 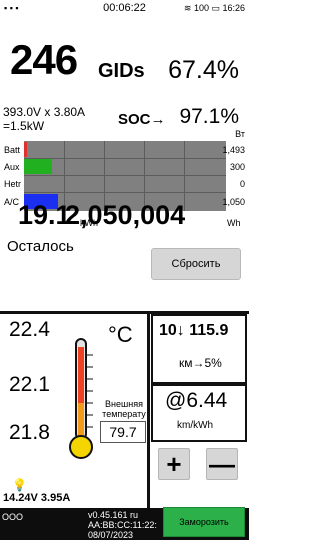 What do you see at coordinates (124, 8) in the screenshot?
I see `status-bar: ▪ ▪ ▪ 00:06:22 ≋ 100 ▭ 16:26` at bounding box center [124, 8].